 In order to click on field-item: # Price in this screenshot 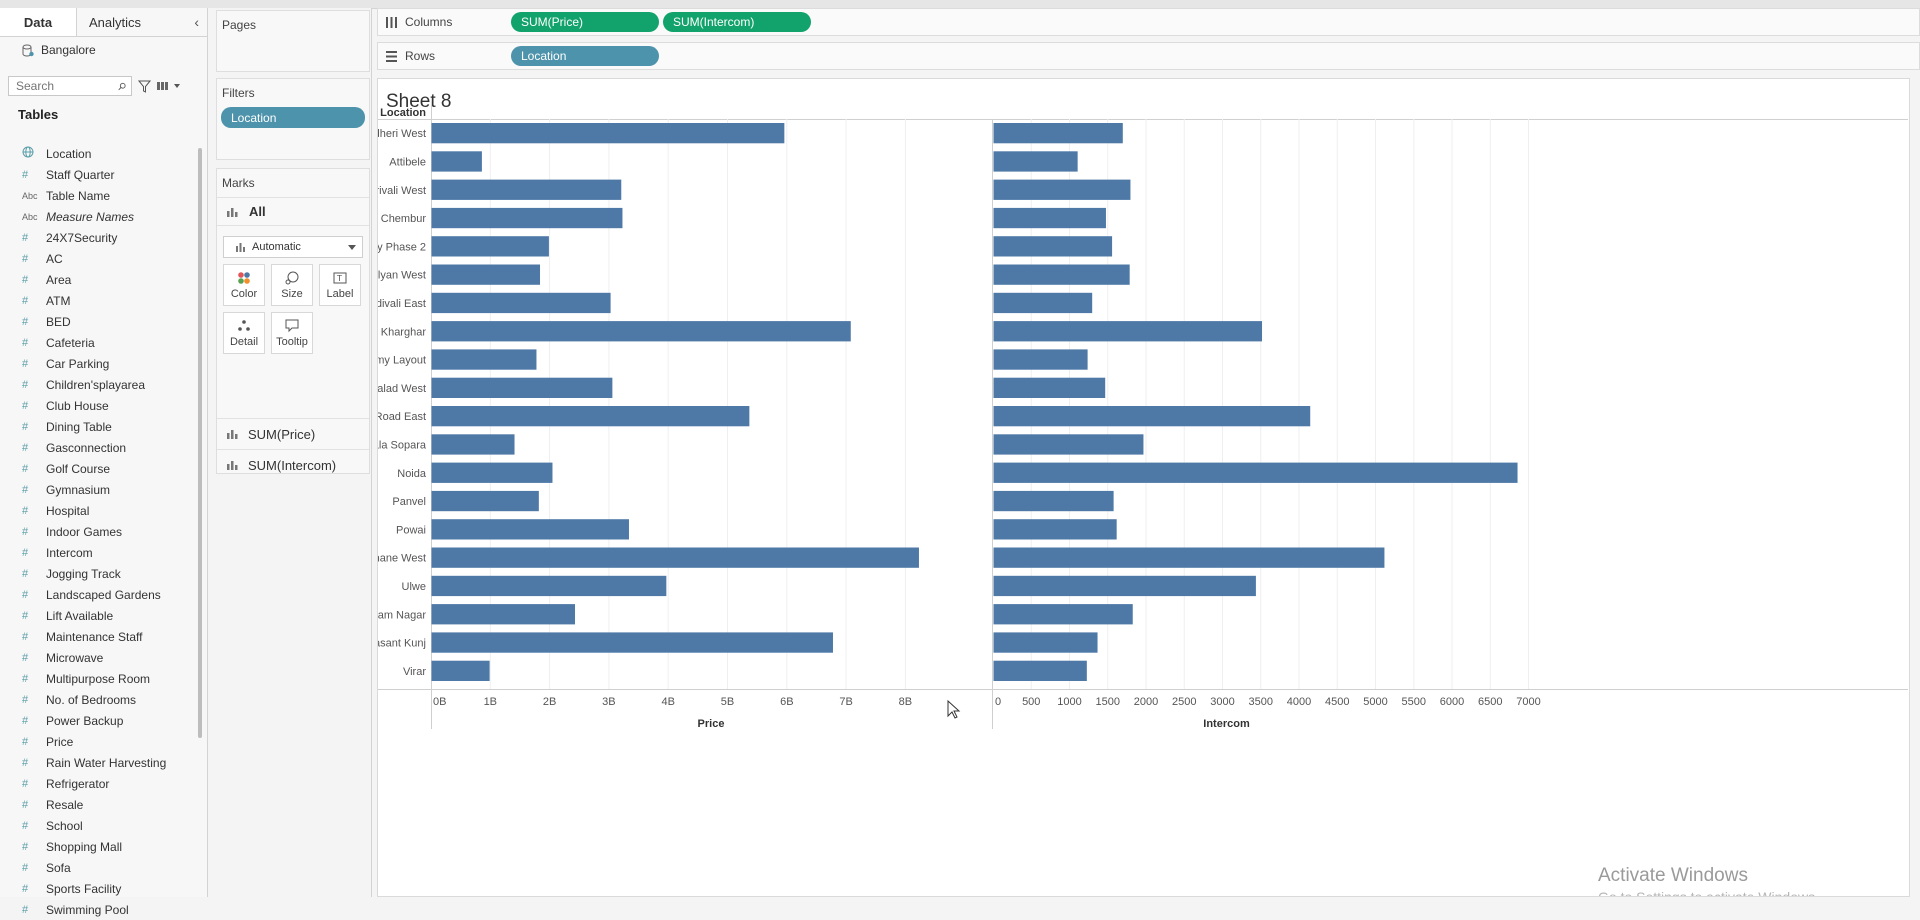, I will do `click(100, 741)`.